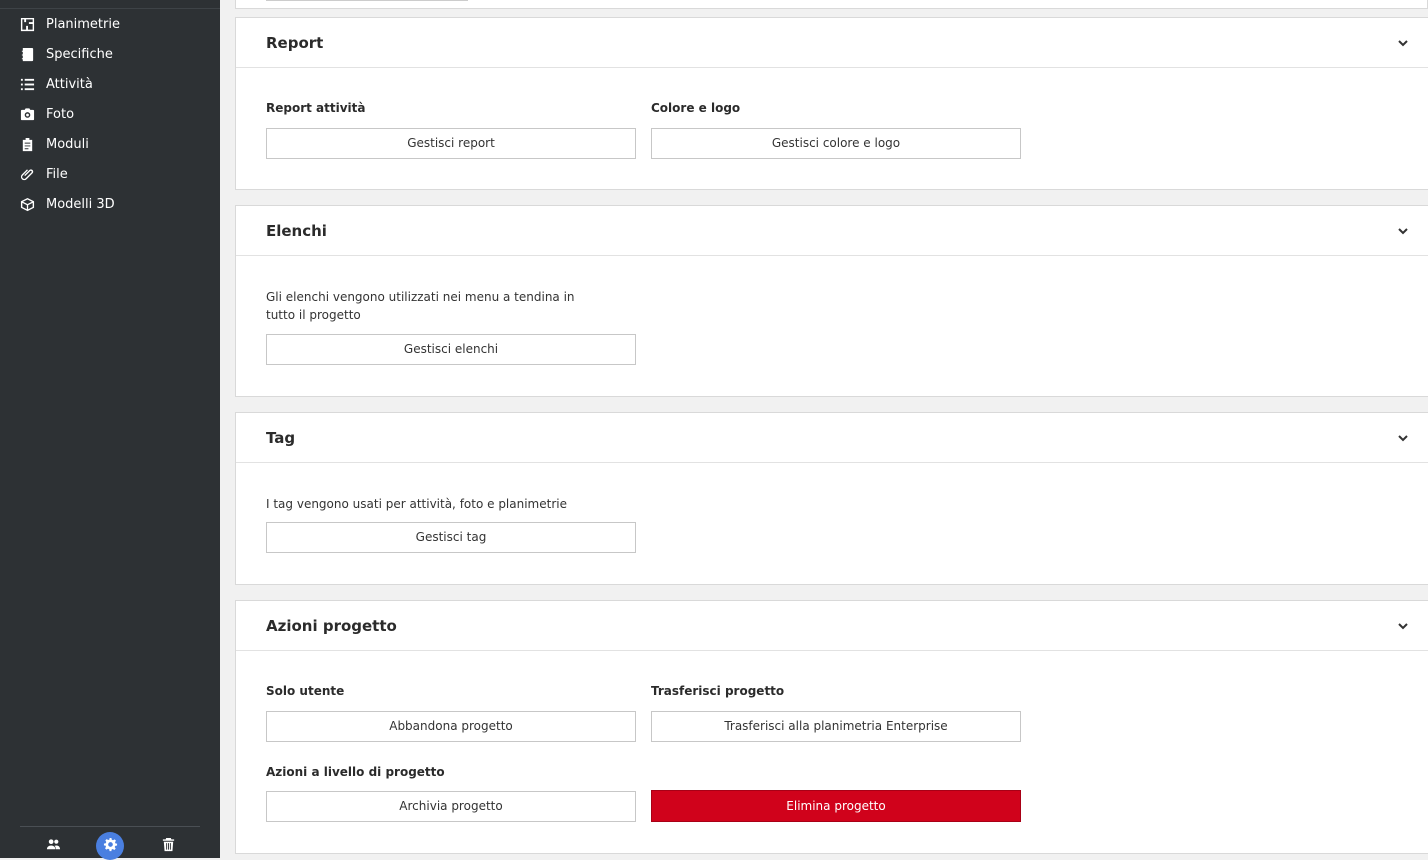  Describe the element at coordinates (83, 24) in the screenshot. I see `sidebar-item-label: Planimetrie` at that location.